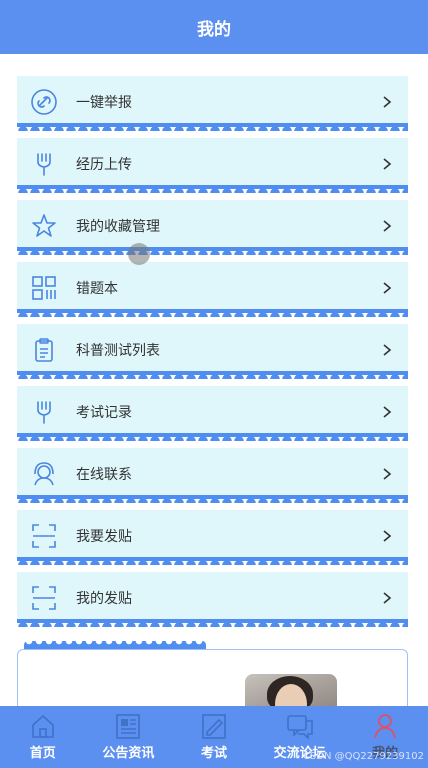 This screenshot has width=428, height=768. Describe the element at coordinates (212, 351) in the screenshot. I see `menu-item-science-tests: 科普测试列表` at that location.